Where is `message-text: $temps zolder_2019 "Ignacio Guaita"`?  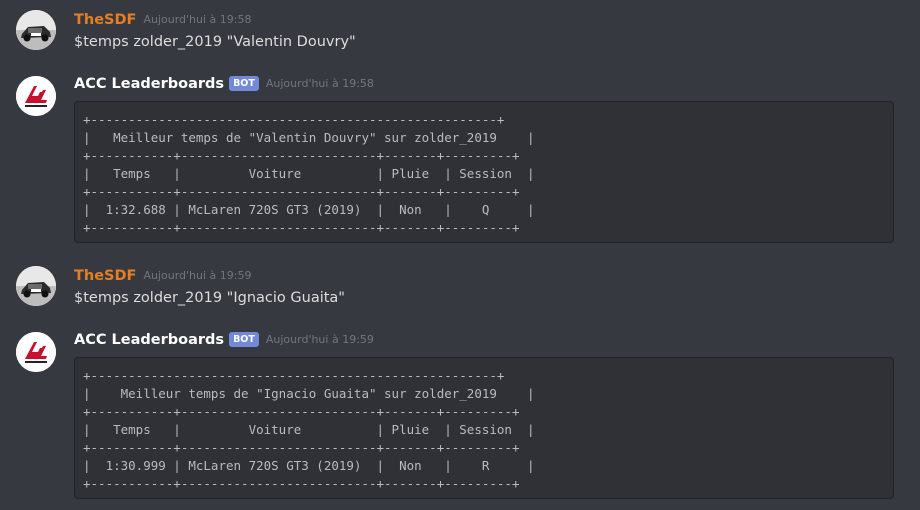
message-text: $temps zolder_2019 "Ignacio Guaita" is located at coordinates (209, 298).